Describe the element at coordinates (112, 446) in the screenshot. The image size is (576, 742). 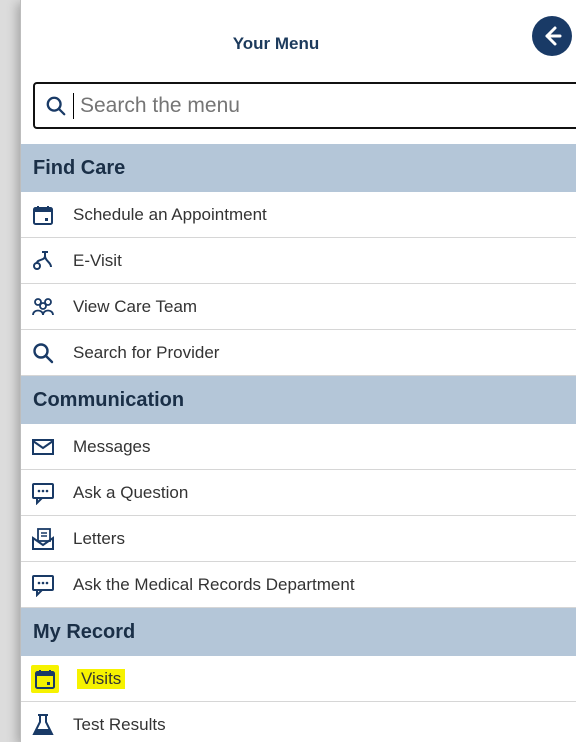
I see `menu-item-label: Messages` at that location.